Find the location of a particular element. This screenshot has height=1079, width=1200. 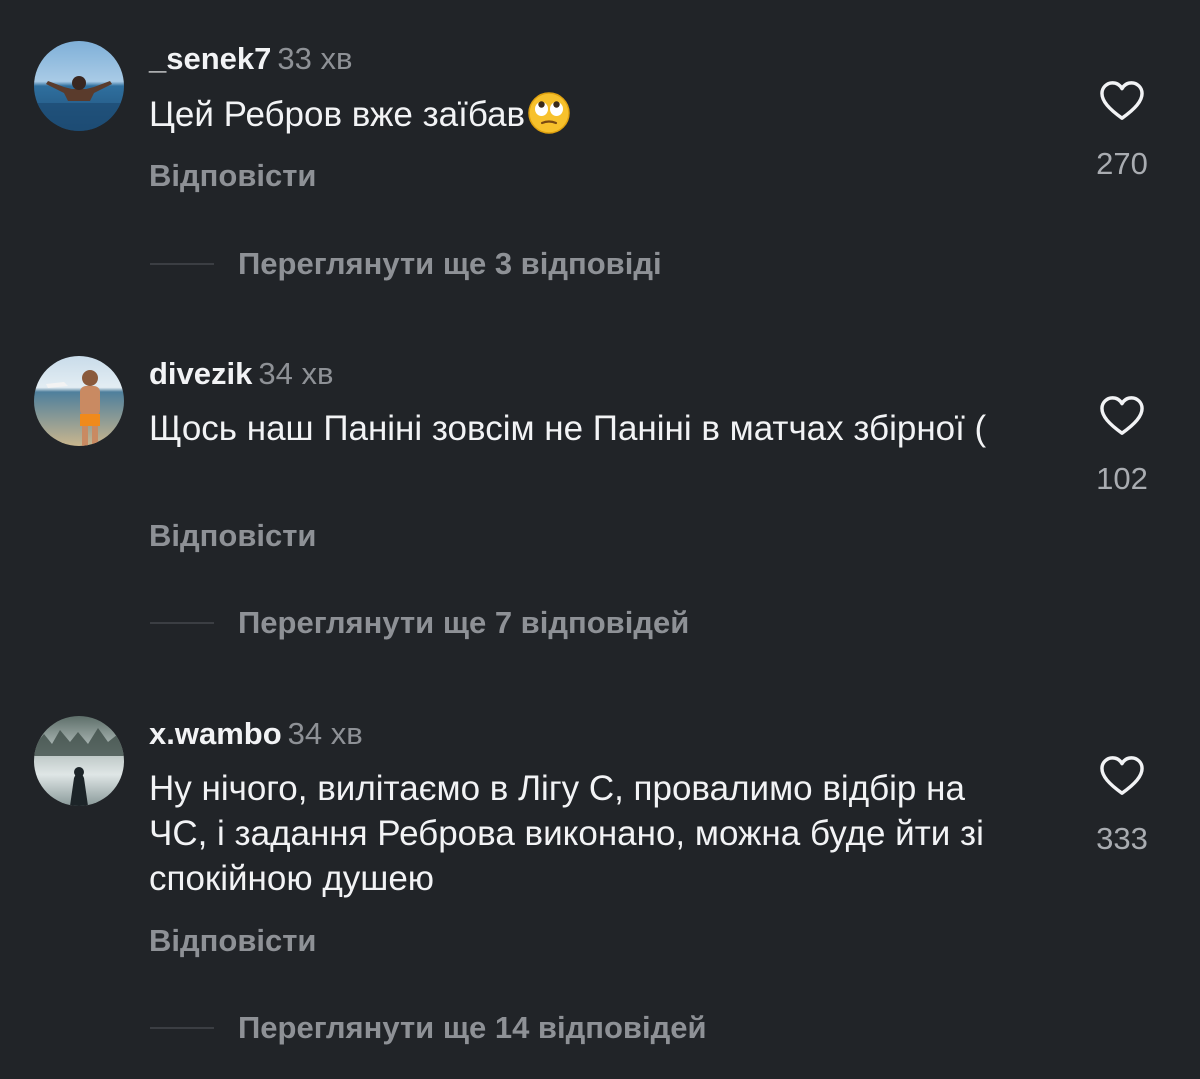

like-control: 270 is located at coordinates (1122, 131).